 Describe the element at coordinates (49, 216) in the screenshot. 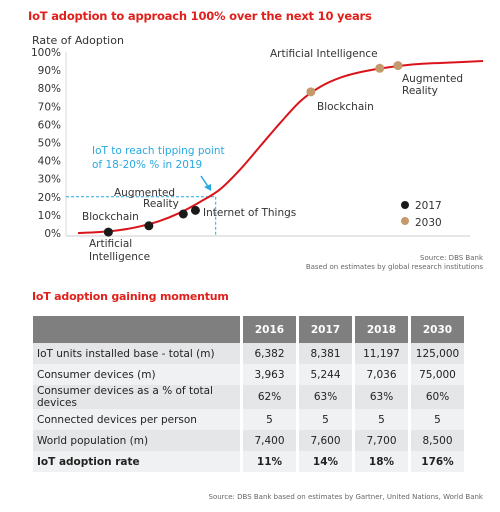

I see `y-tick-label: 10%` at that location.